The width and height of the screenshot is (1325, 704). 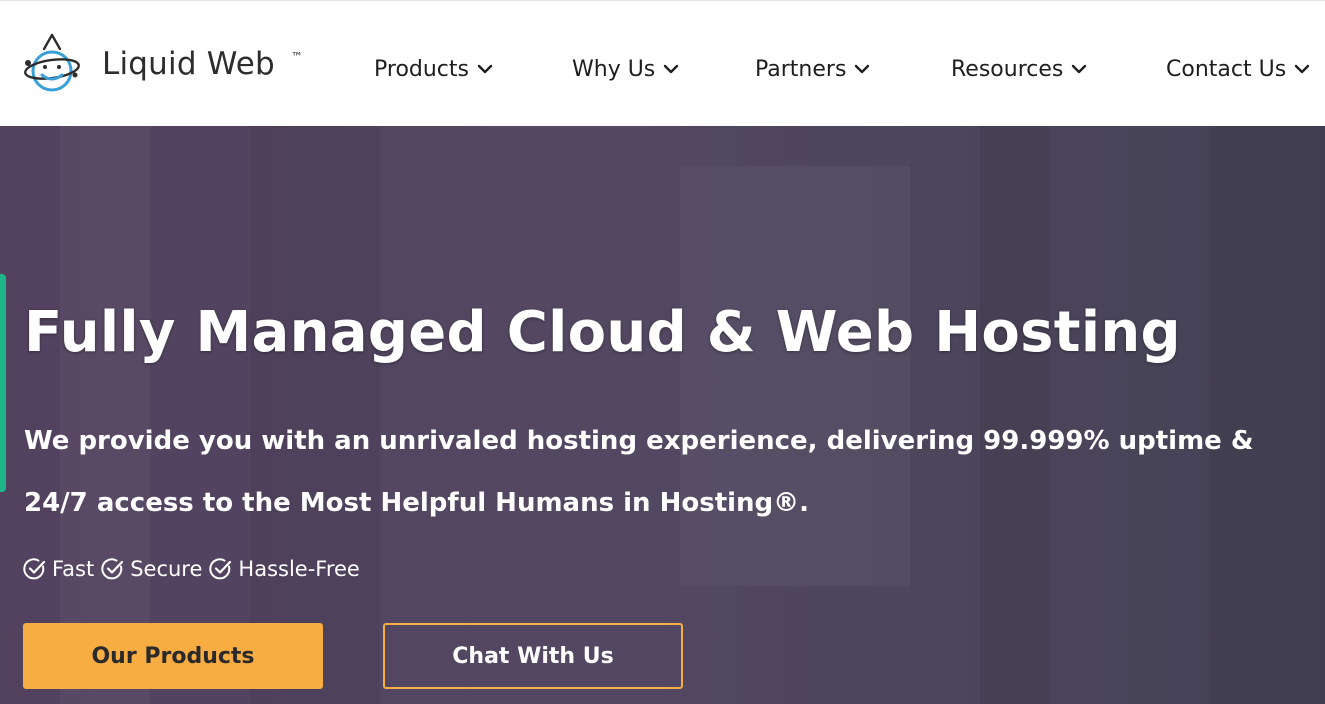 I want to click on logo-trademark: ™, so click(x=297, y=57).